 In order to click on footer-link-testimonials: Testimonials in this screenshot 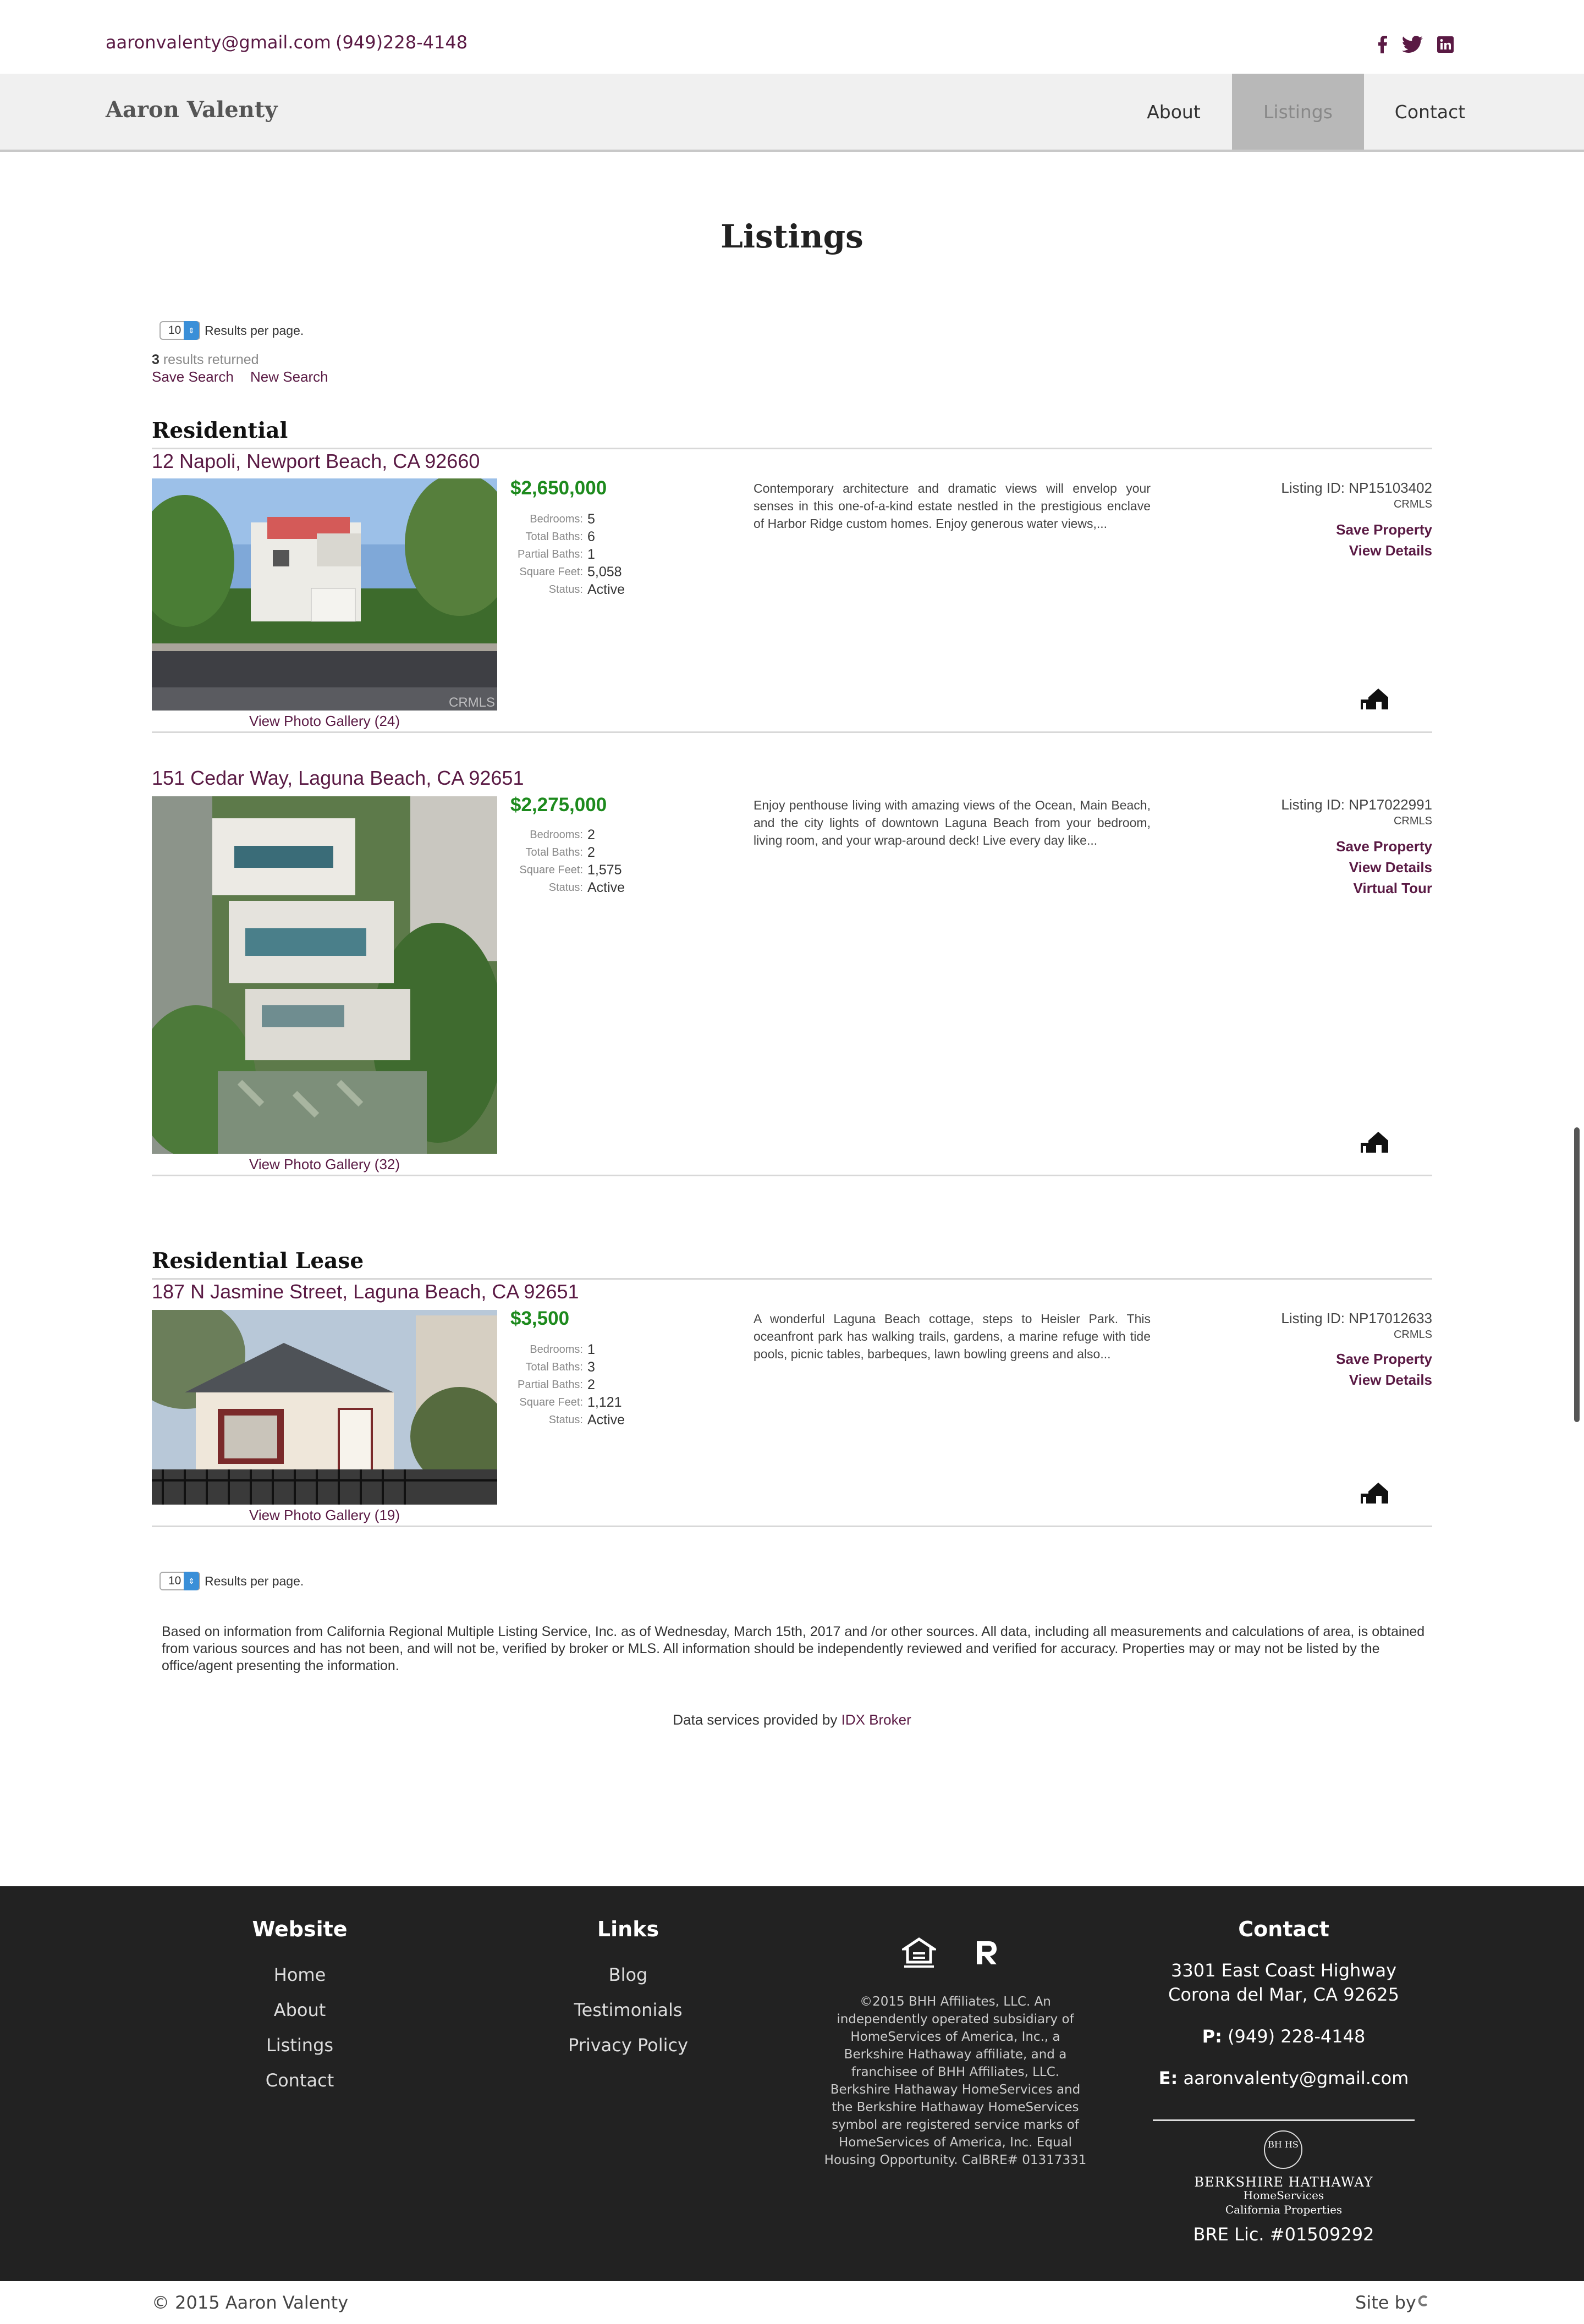, I will do `click(628, 2010)`.